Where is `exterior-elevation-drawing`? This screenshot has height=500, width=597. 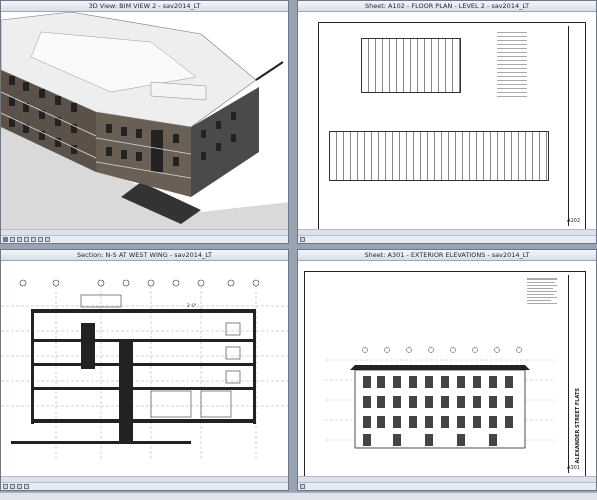 exterior-elevation-drawing is located at coordinates (441, 363).